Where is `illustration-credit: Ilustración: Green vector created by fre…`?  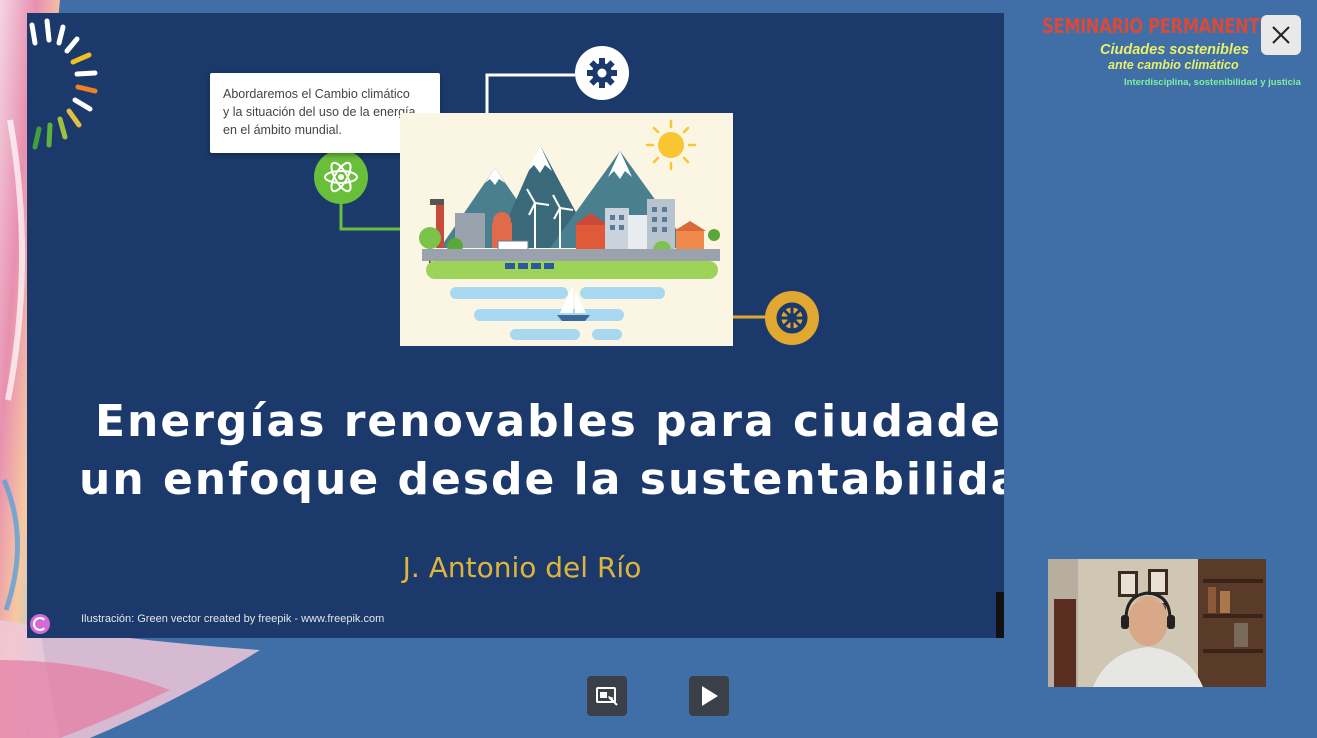
illustration-credit: Ilustración: Green vector created by fre… is located at coordinates (233, 619).